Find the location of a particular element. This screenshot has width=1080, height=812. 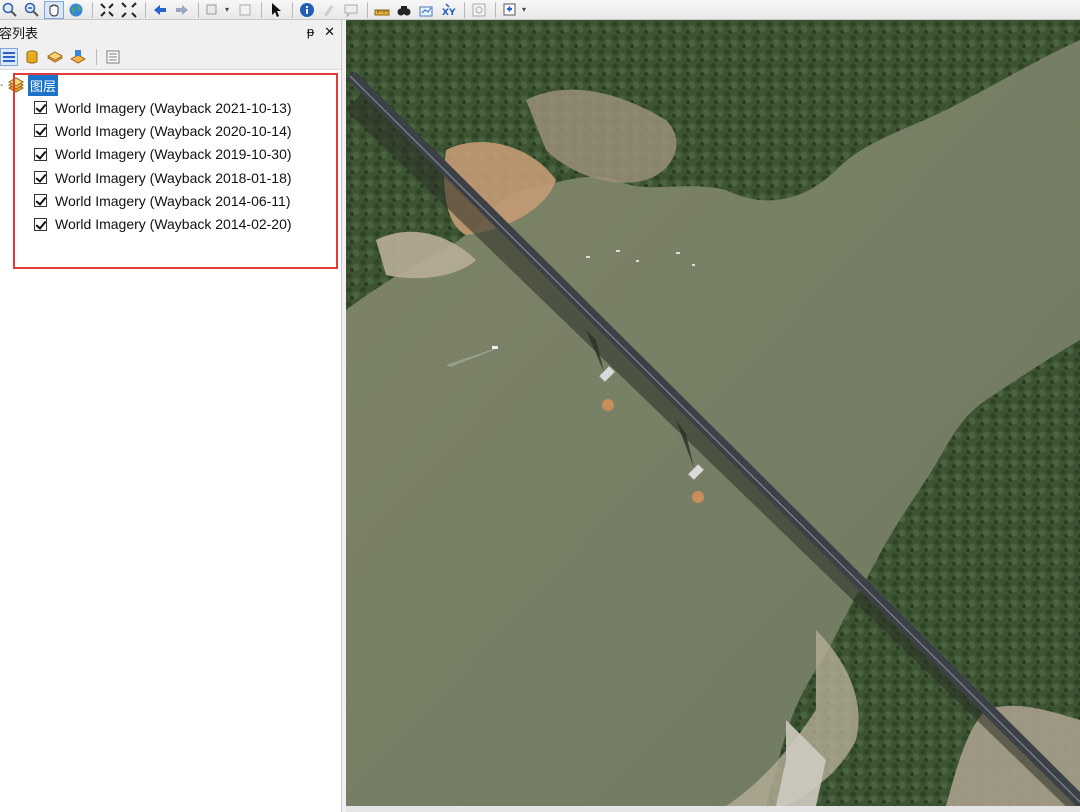

layers-group-icon is located at coordinates (16, 85).